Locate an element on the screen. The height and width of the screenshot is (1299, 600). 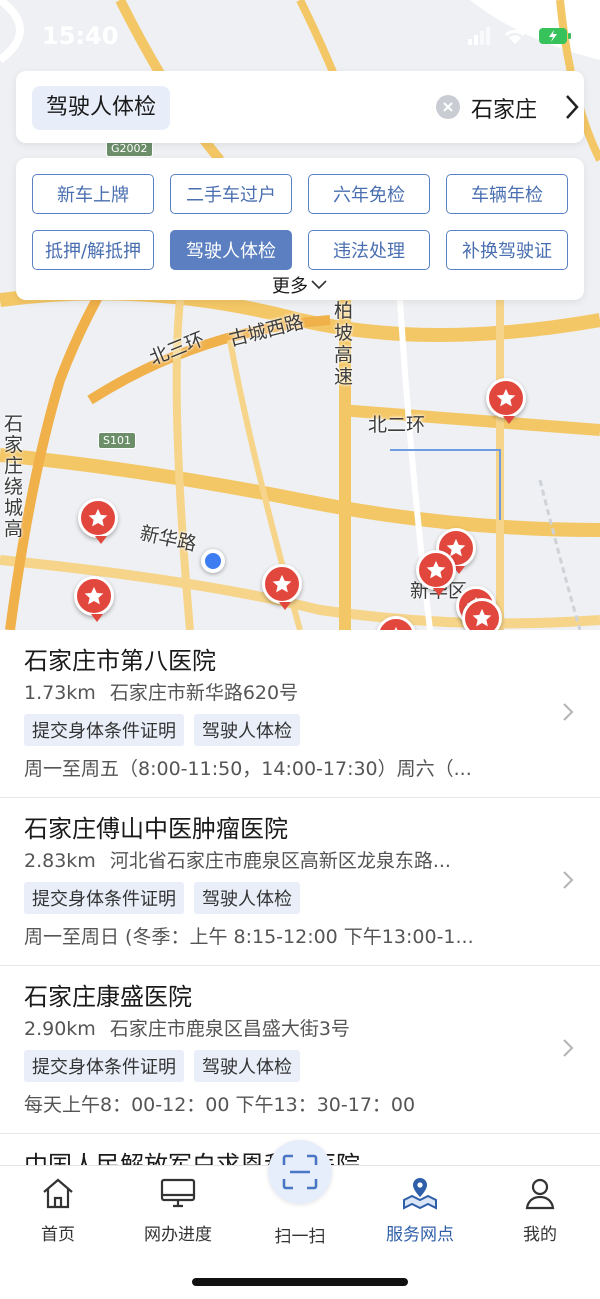
battery-charging-icon is located at coordinates (555, 36).